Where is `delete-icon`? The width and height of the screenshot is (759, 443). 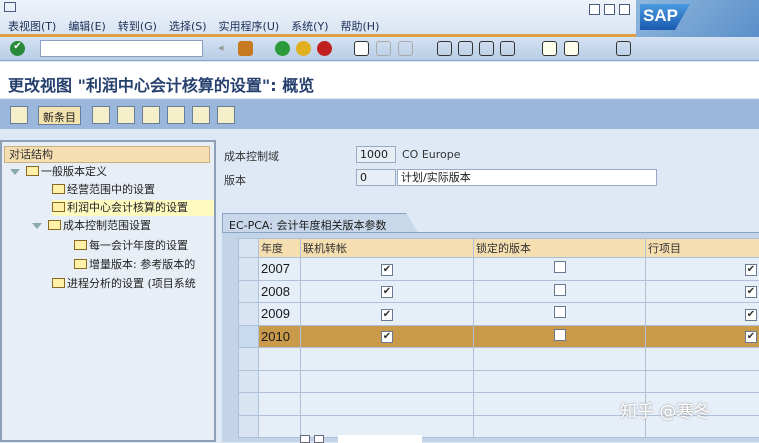
delete-icon is located at coordinates (126, 115).